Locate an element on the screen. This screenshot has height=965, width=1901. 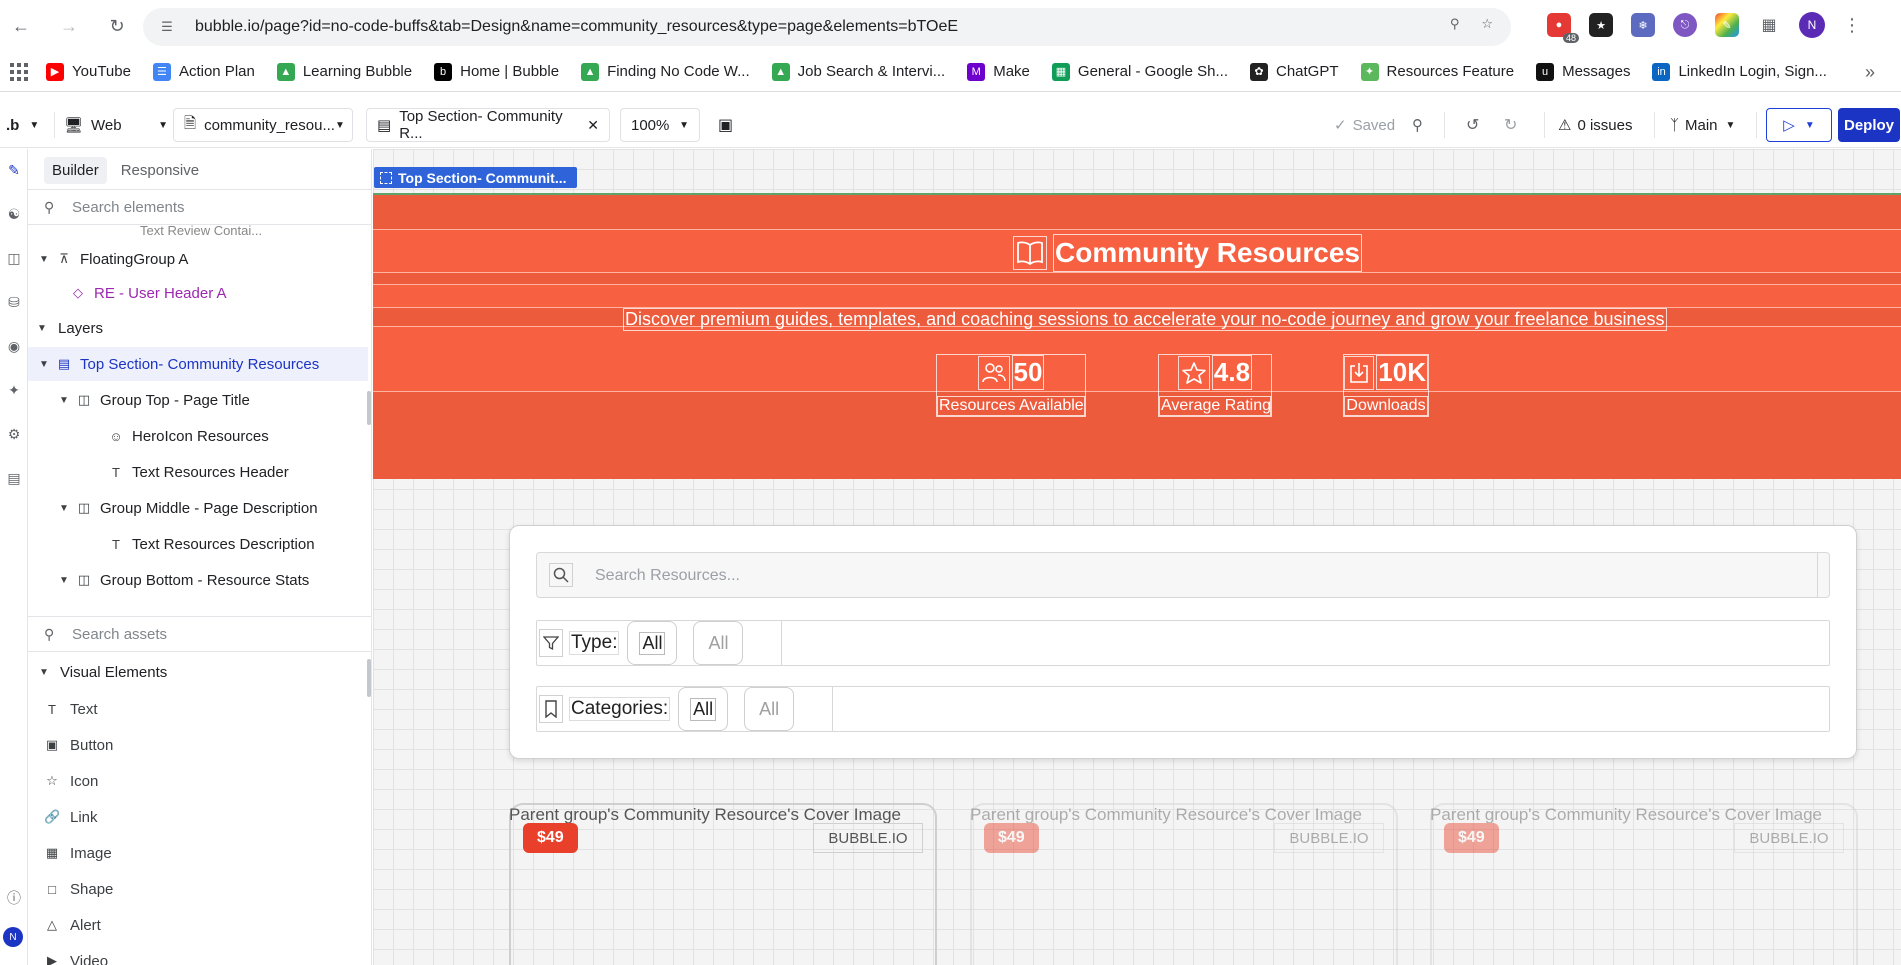
category-option-all-selected: All is located at coordinates (703, 709).